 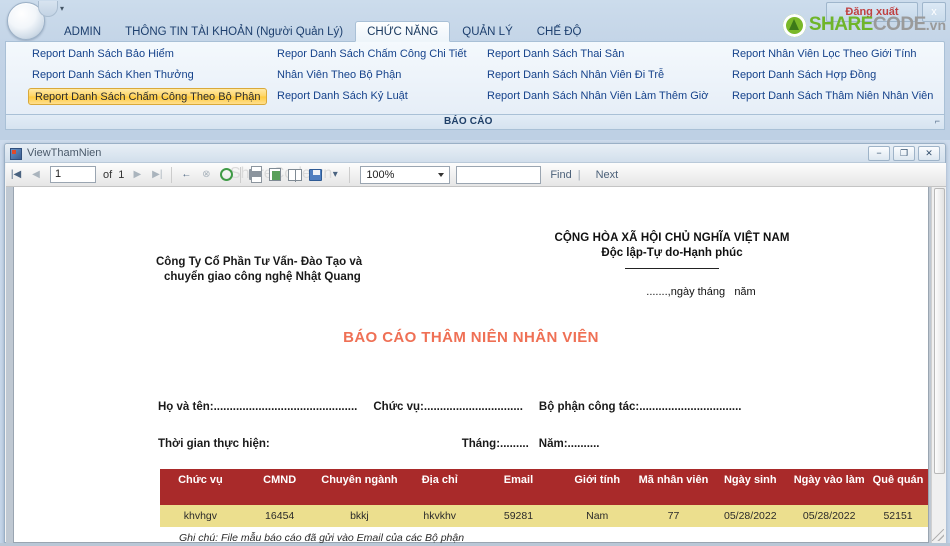 I want to click on stop-icon: ⊗, so click(x=206, y=174).